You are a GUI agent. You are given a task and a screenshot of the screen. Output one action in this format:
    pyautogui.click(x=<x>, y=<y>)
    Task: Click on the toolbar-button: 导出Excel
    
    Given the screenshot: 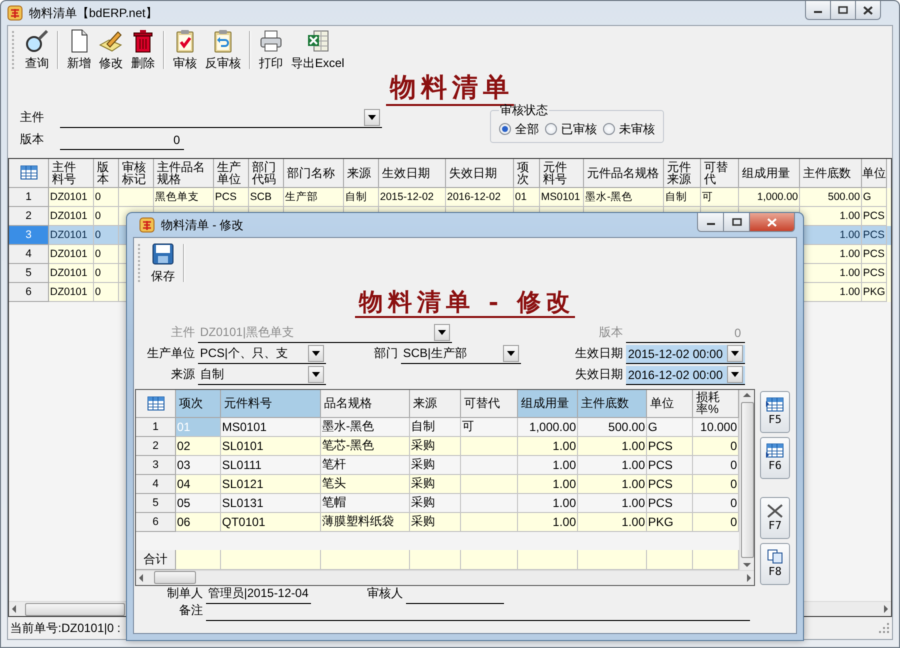 What is the action you would take?
    pyautogui.click(x=318, y=50)
    